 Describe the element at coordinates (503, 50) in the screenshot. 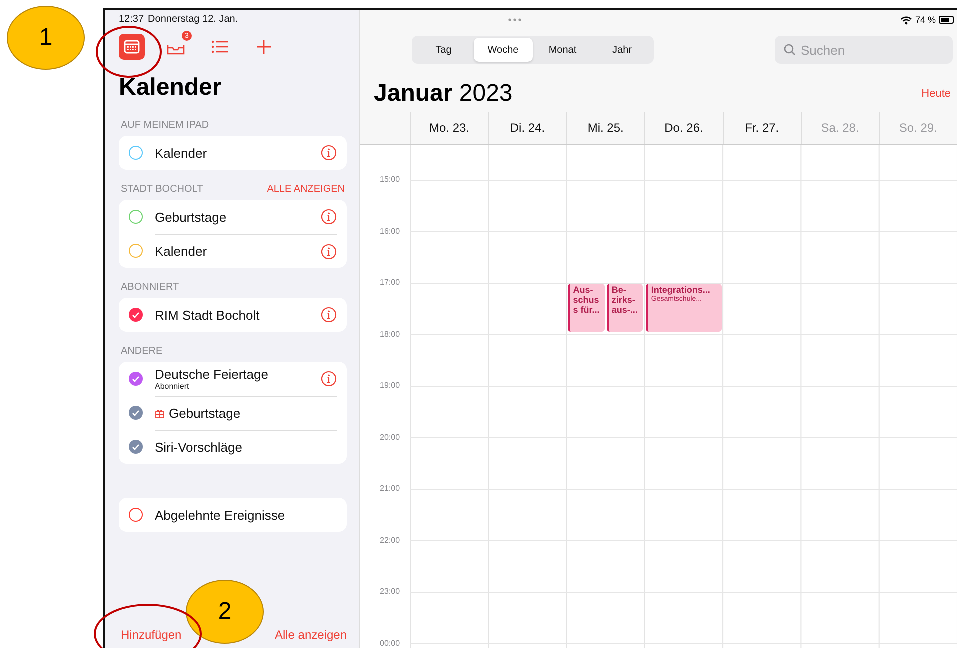

I see `view-tab: Woche` at that location.